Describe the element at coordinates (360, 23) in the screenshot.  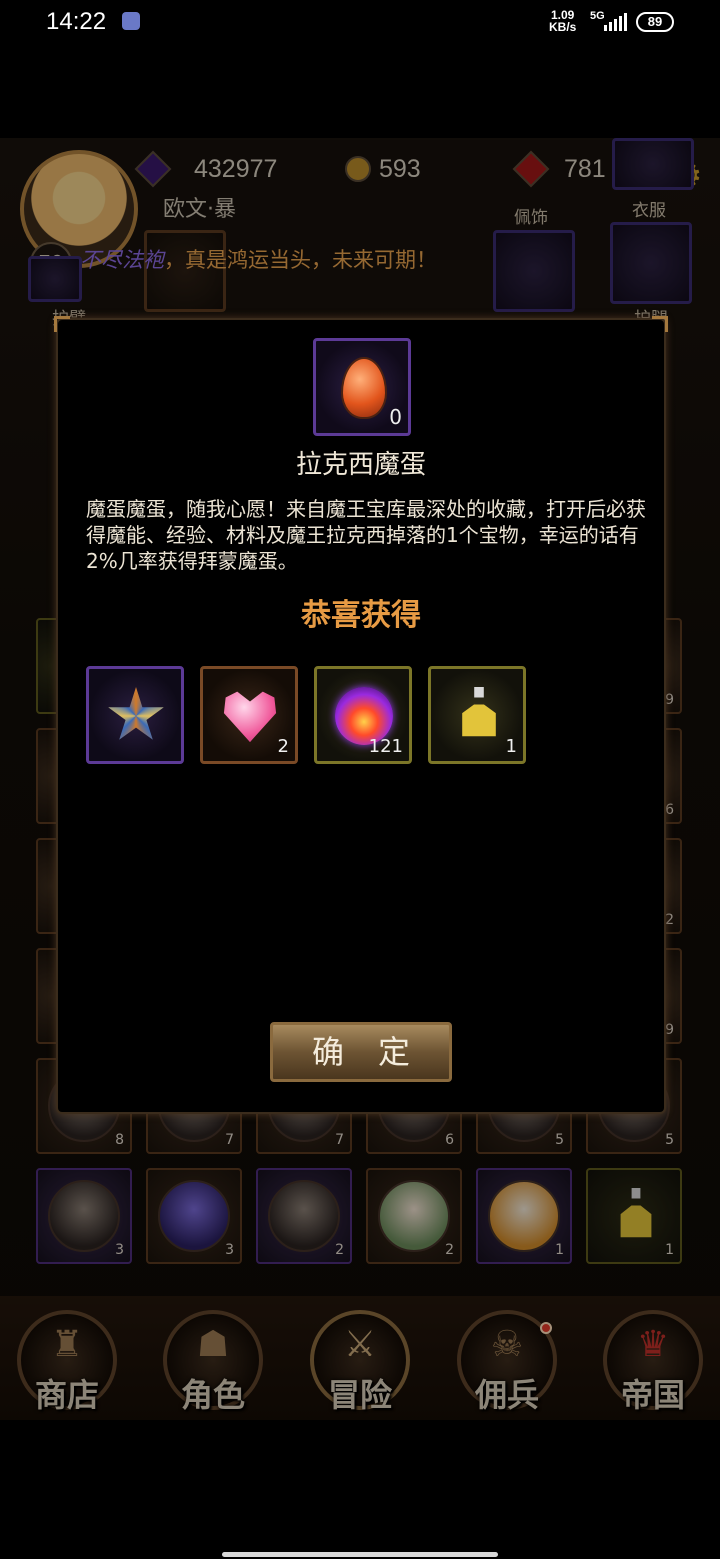
I see `status-bar: 14:22 1.09 KB/s 5G 89` at that location.